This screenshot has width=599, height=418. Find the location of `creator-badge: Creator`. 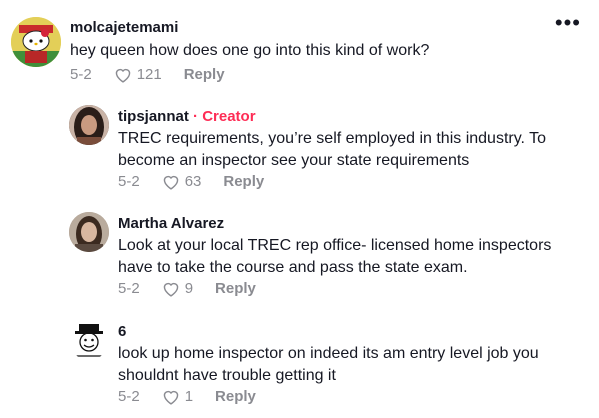

creator-badge: Creator is located at coordinates (229, 116).